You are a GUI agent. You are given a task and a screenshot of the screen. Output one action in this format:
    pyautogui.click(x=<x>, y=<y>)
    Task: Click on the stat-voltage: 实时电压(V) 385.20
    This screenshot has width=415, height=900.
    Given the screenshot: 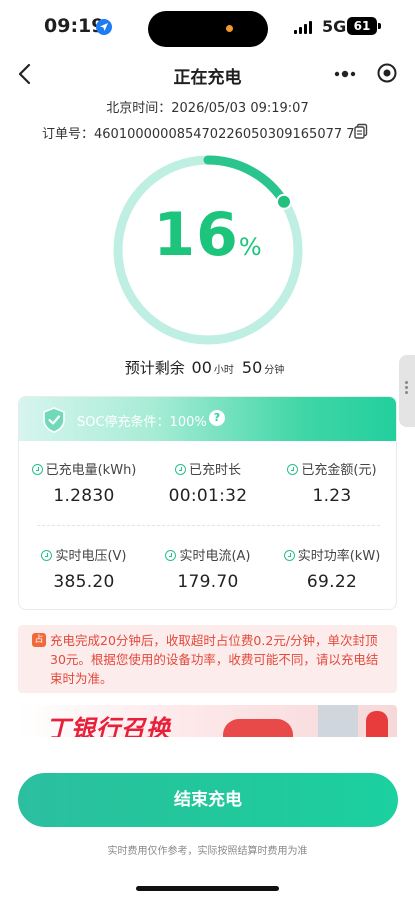 What is the action you would take?
    pyautogui.click(x=84, y=568)
    